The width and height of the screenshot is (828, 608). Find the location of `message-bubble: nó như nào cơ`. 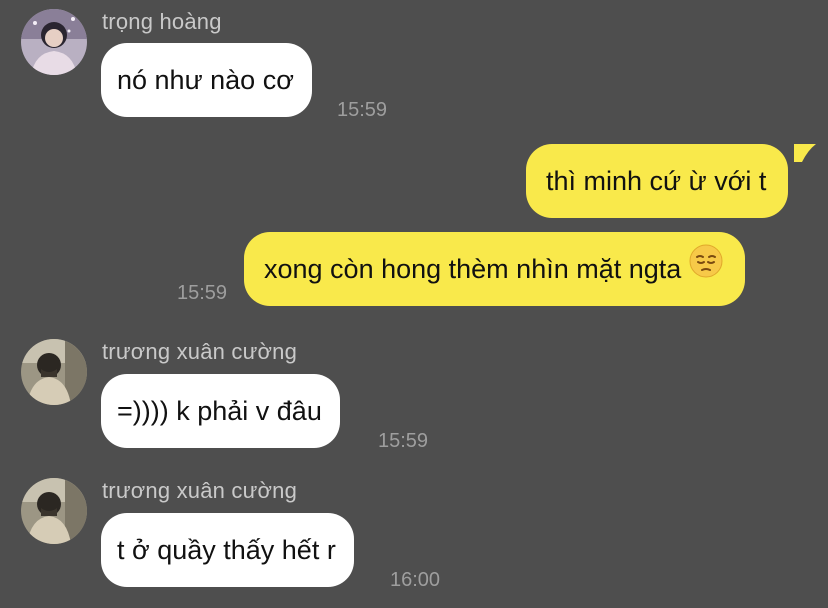

message-bubble: nó như nào cơ is located at coordinates (206, 80).